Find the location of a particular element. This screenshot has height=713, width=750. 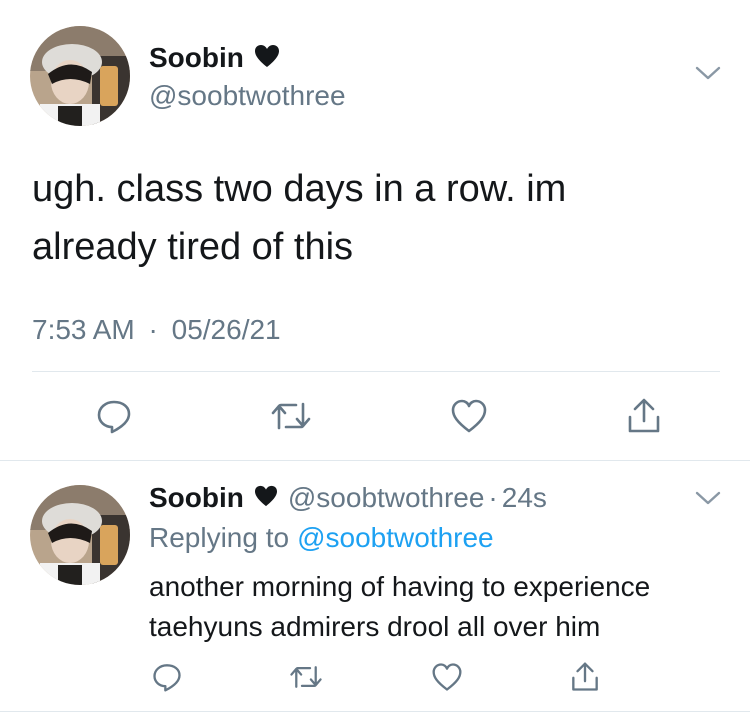

tweet-timestamp: 7:53 AM · 05/26/21 is located at coordinates (156, 330).